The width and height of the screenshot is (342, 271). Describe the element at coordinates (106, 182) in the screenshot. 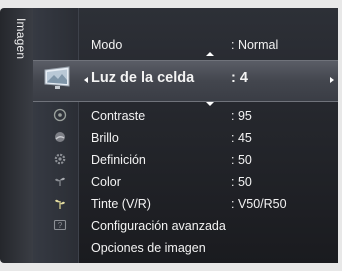

I see `menu-row-label: Color` at that location.